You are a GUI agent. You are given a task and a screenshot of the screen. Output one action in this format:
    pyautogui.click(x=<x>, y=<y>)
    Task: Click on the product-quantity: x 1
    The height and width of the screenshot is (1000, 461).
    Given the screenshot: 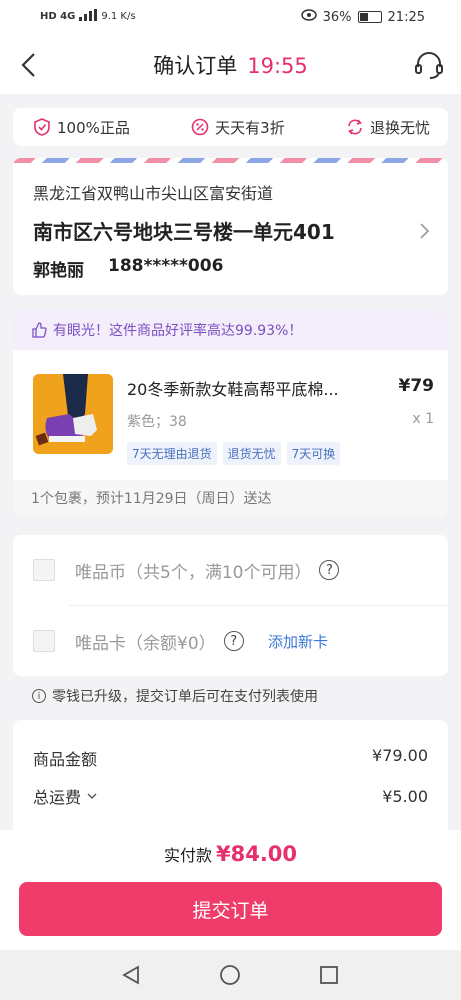 What is the action you would take?
    pyautogui.click(x=423, y=419)
    